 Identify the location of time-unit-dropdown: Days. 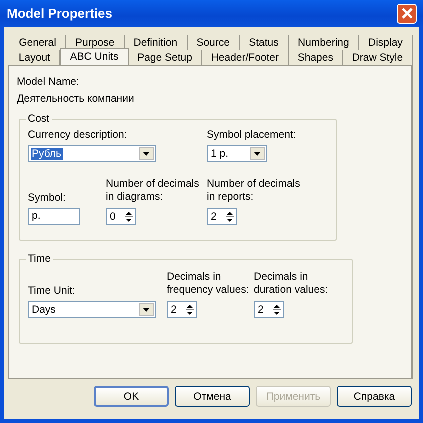
(92, 309).